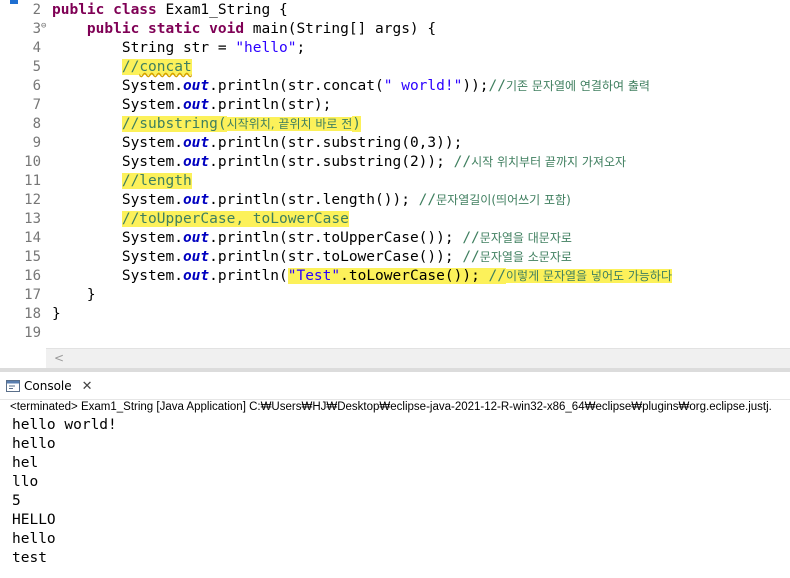  I want to click on fold-collapse-icon: ⊖, so click(43, 26).